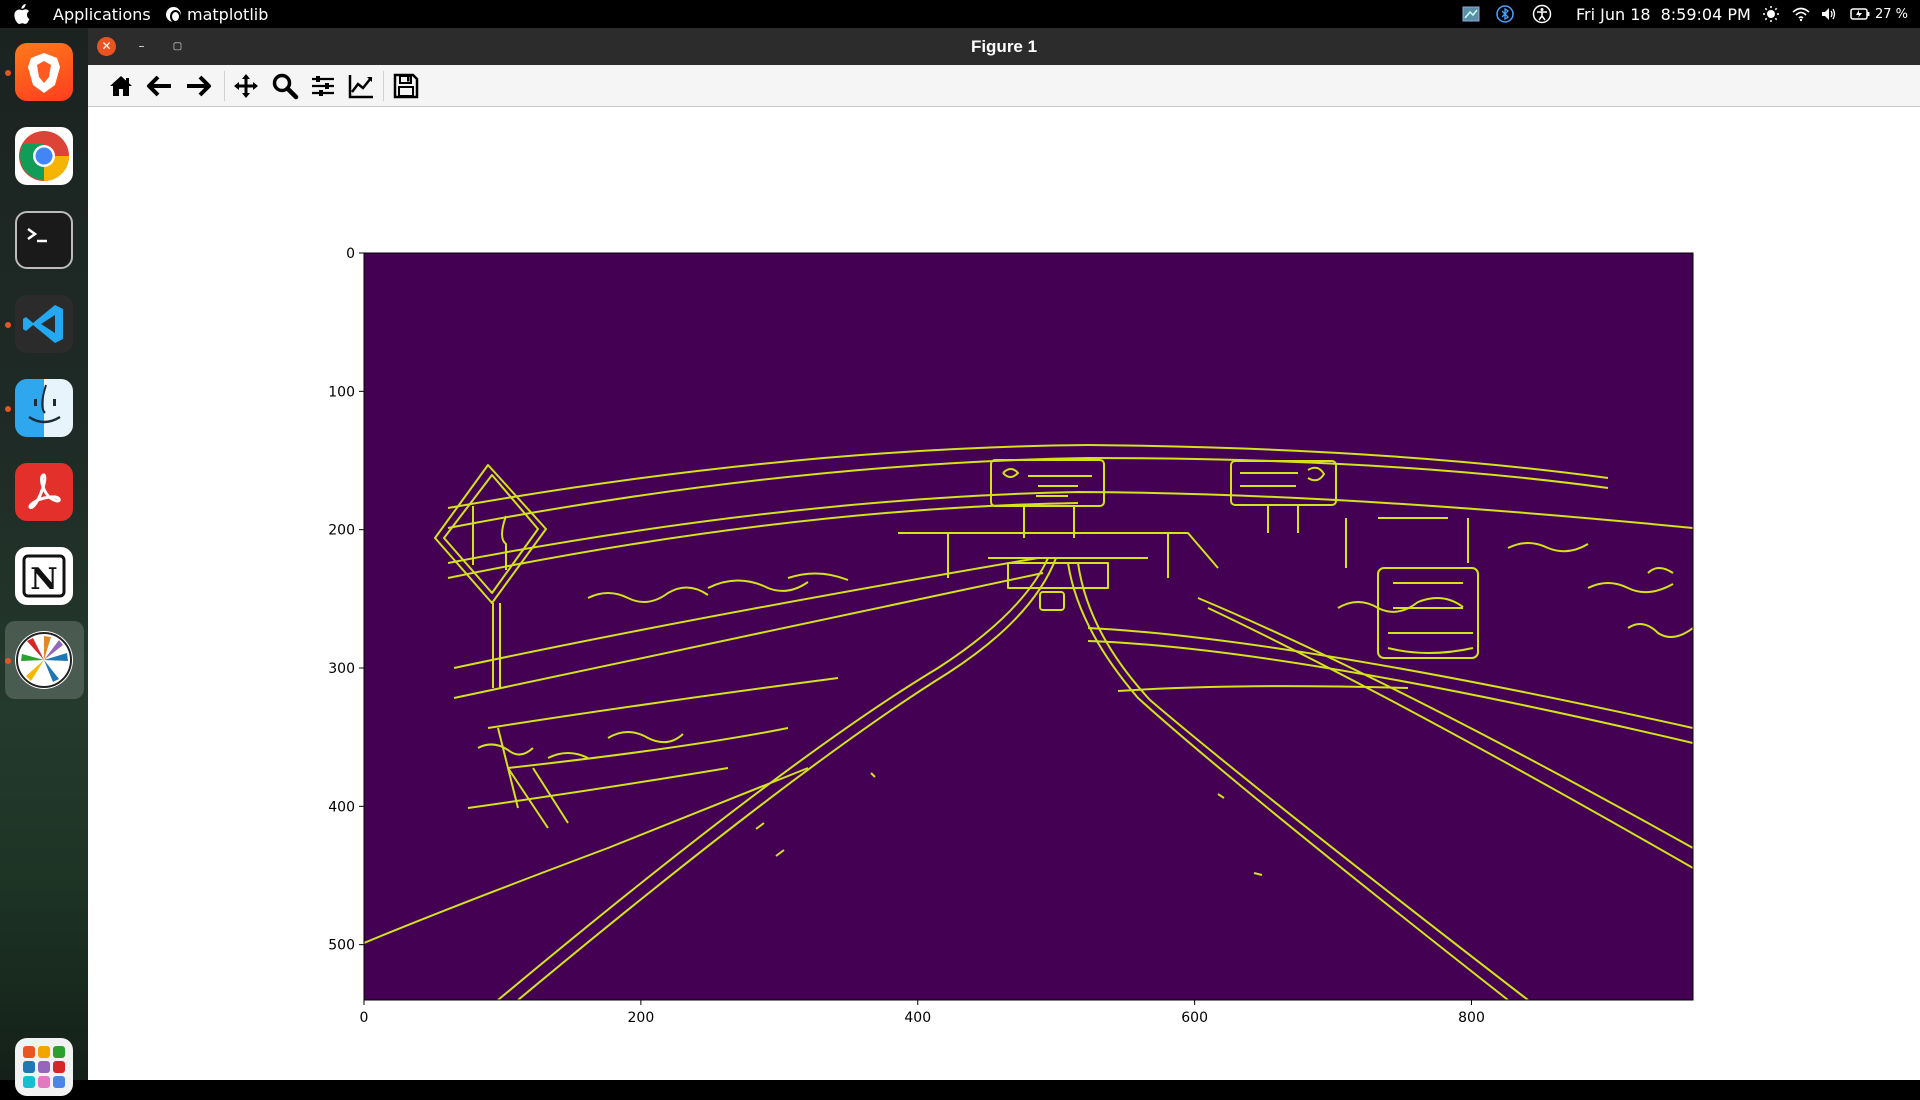 The height and width of the screenshot is (1100, 1920). I want to click on y-tick-label: 100, so click(341, 392).